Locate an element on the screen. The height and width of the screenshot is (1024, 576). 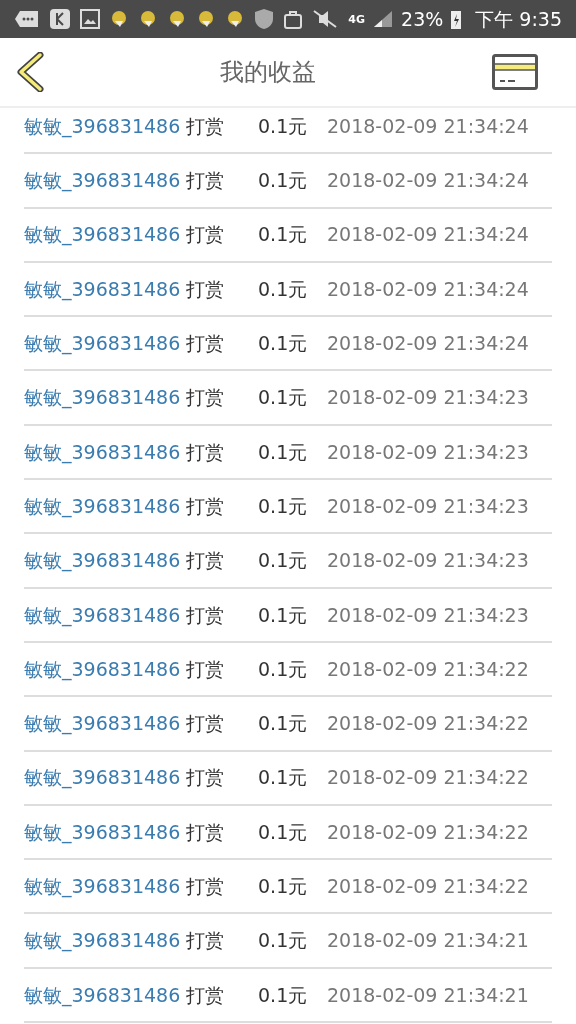
battery-icon is located at coordinates (456, 19).